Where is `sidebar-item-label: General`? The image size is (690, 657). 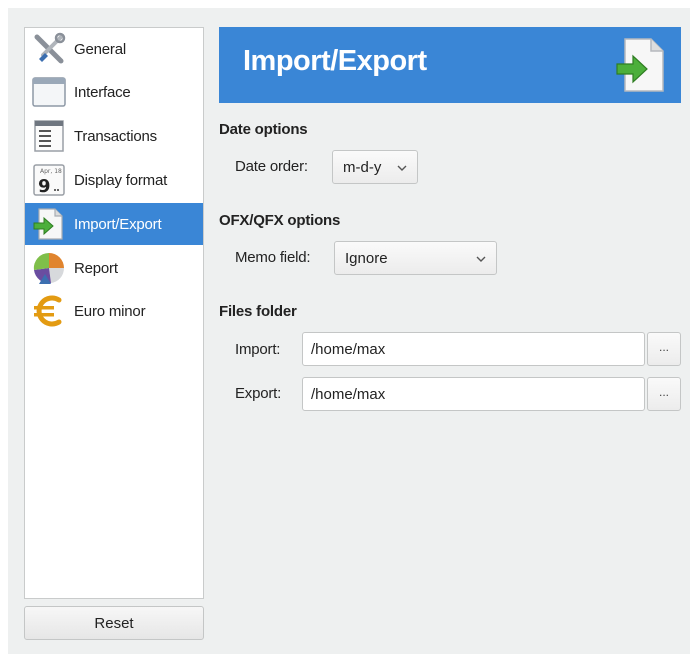
sidebar-item-label: General is located at coordinates (100, 49).